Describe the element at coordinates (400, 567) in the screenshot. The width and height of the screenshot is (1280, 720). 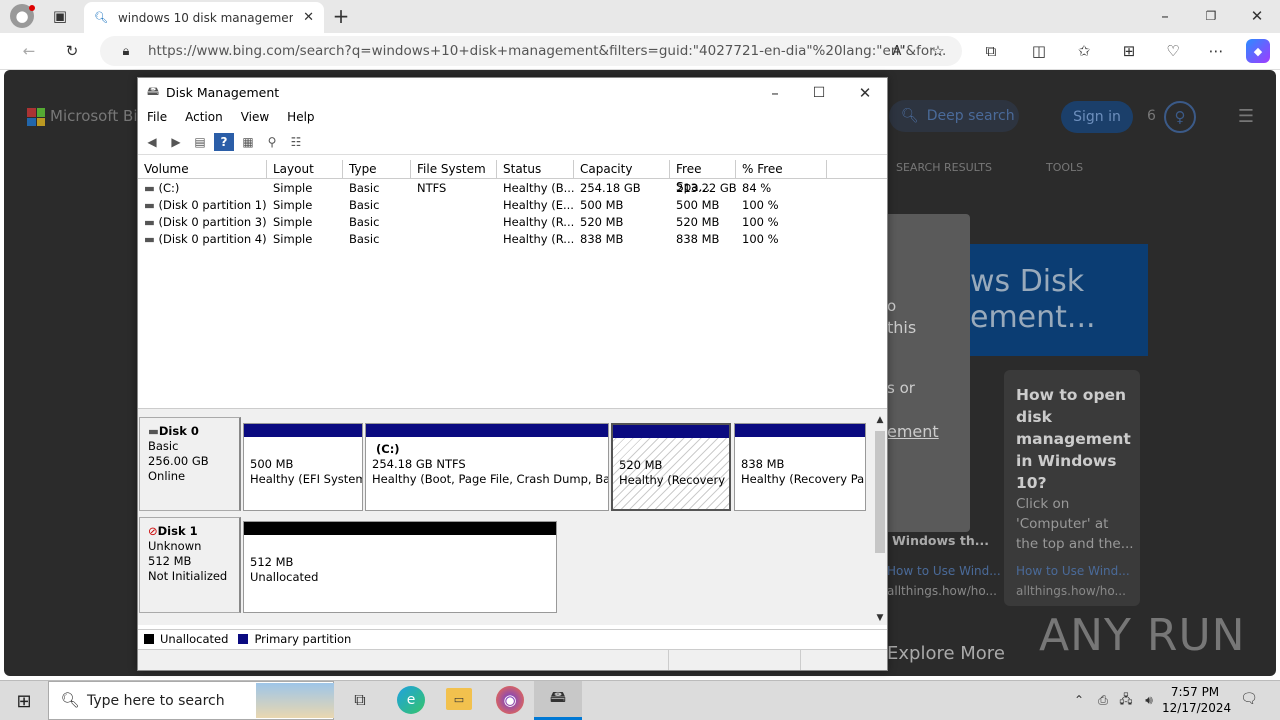
I see `partition-unallocated: 512 MB Unallocated` at that location.